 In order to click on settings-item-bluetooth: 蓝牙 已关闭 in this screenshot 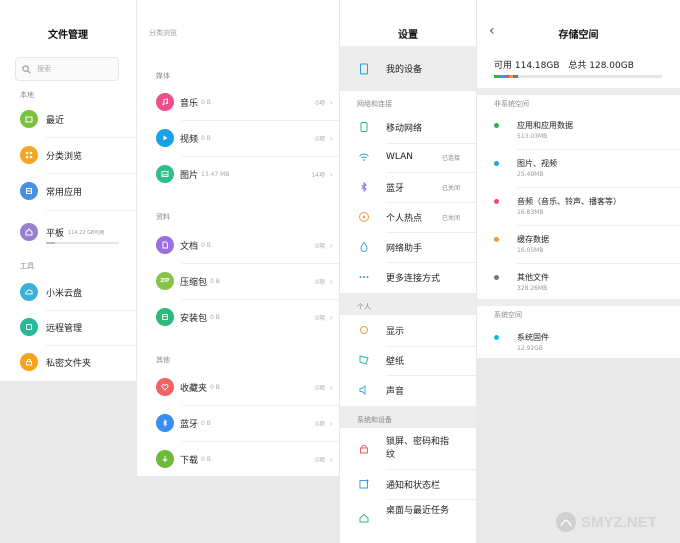, I will do `click(408, 187)`.